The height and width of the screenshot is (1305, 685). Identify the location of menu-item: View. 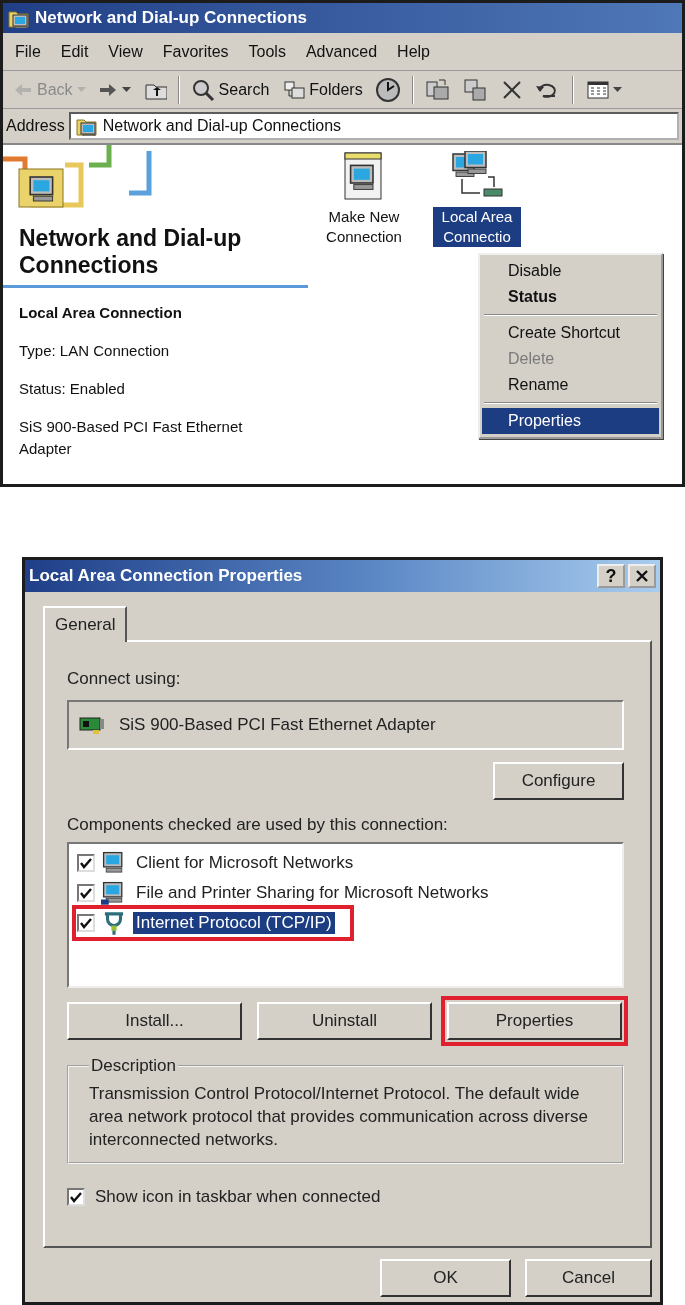
(125, 51).